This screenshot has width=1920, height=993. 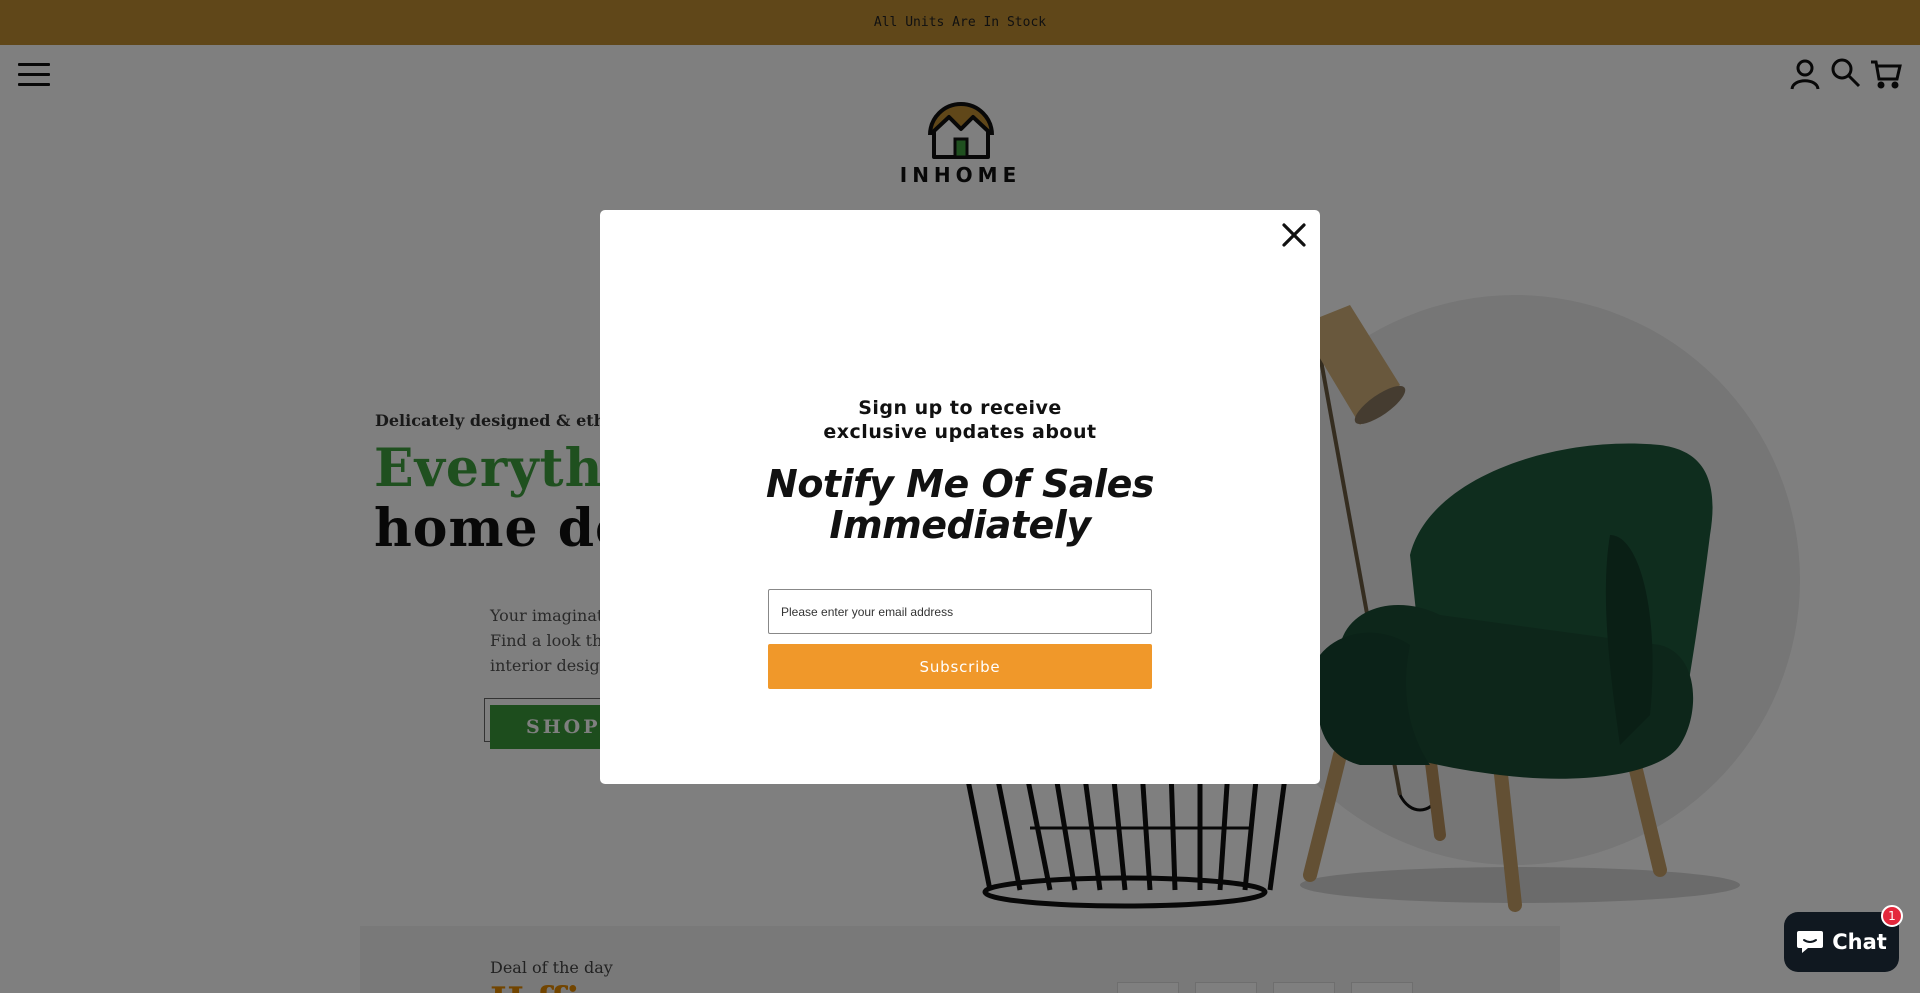 I want to click on email-field, so click(x=960, y=611).